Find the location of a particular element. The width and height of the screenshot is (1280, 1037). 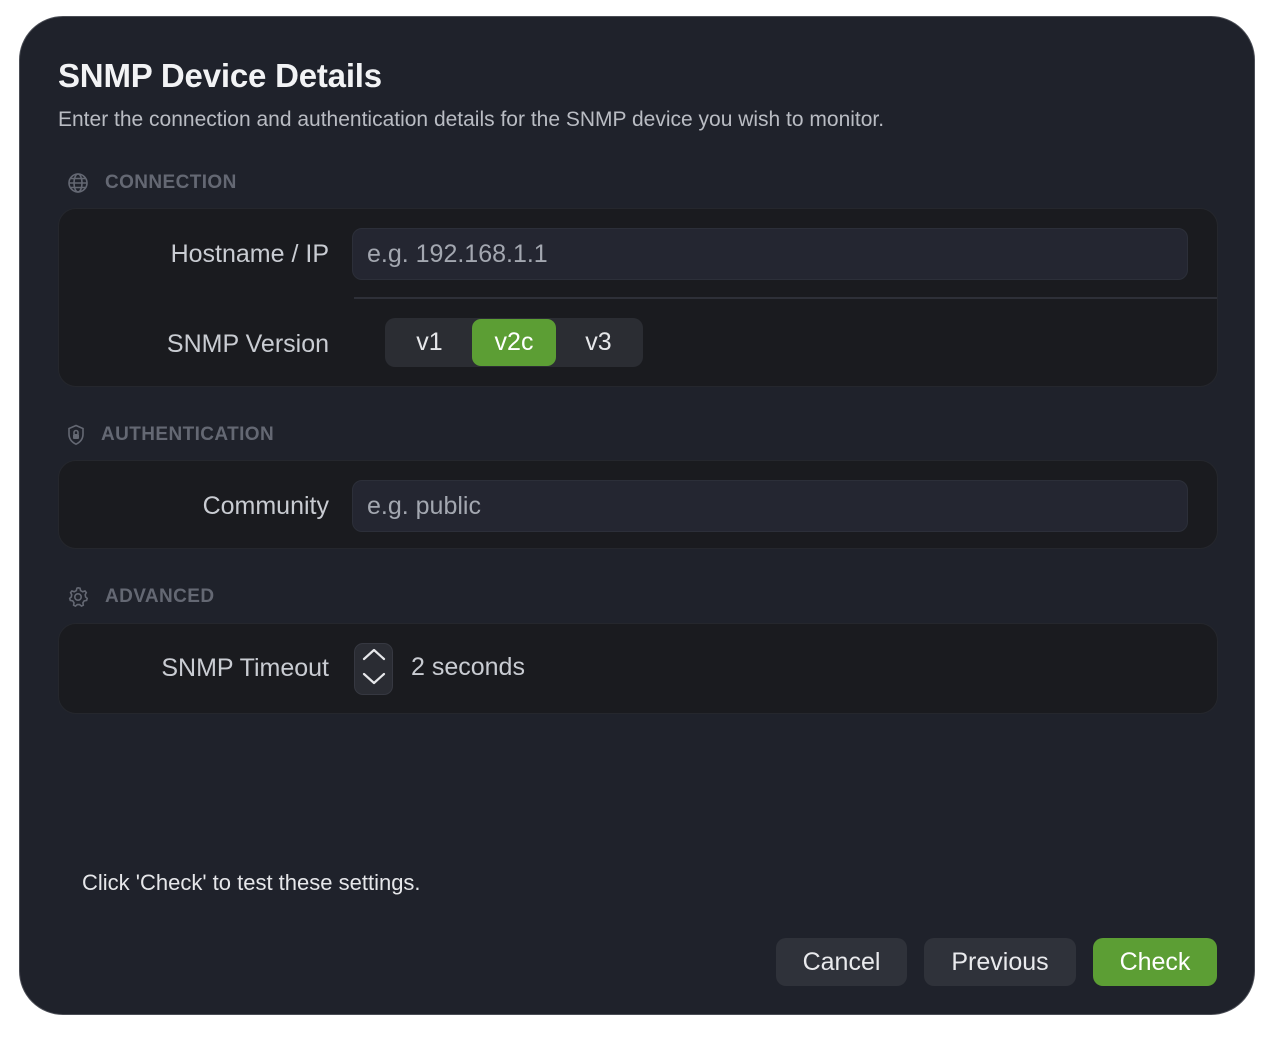

check-button: Check is located at coordinates (1155, 962).